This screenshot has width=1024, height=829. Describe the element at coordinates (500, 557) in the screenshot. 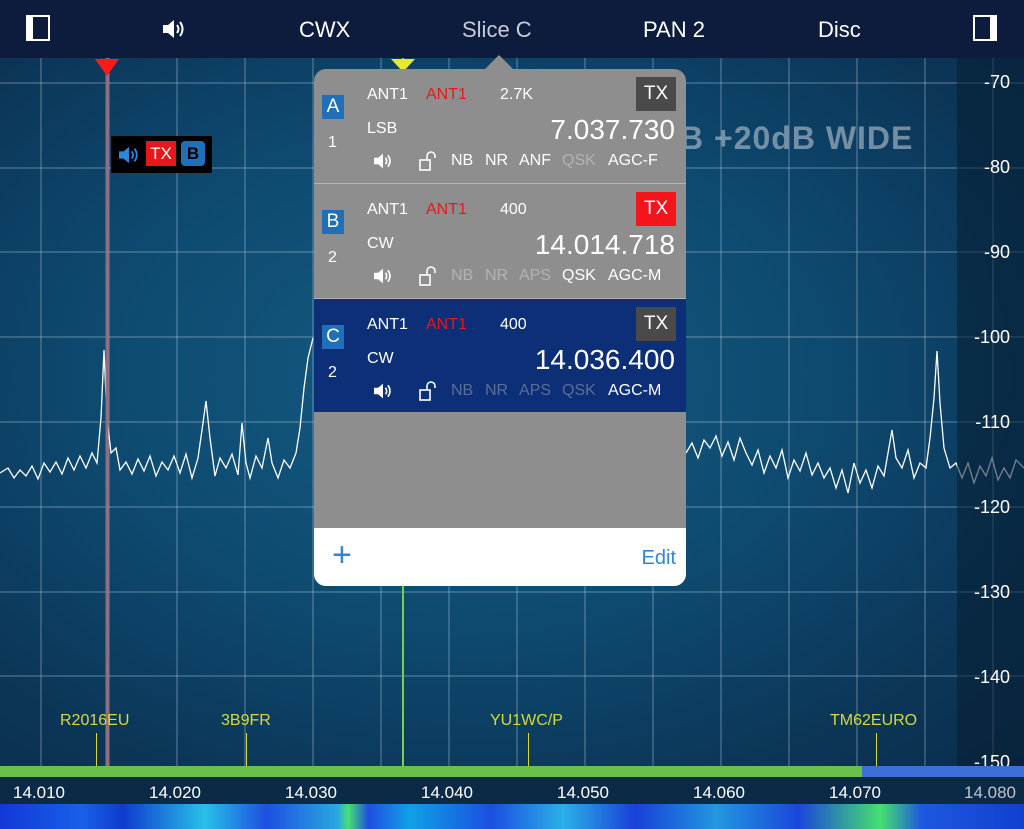

I see `popover-footer: + Edit` at that location.